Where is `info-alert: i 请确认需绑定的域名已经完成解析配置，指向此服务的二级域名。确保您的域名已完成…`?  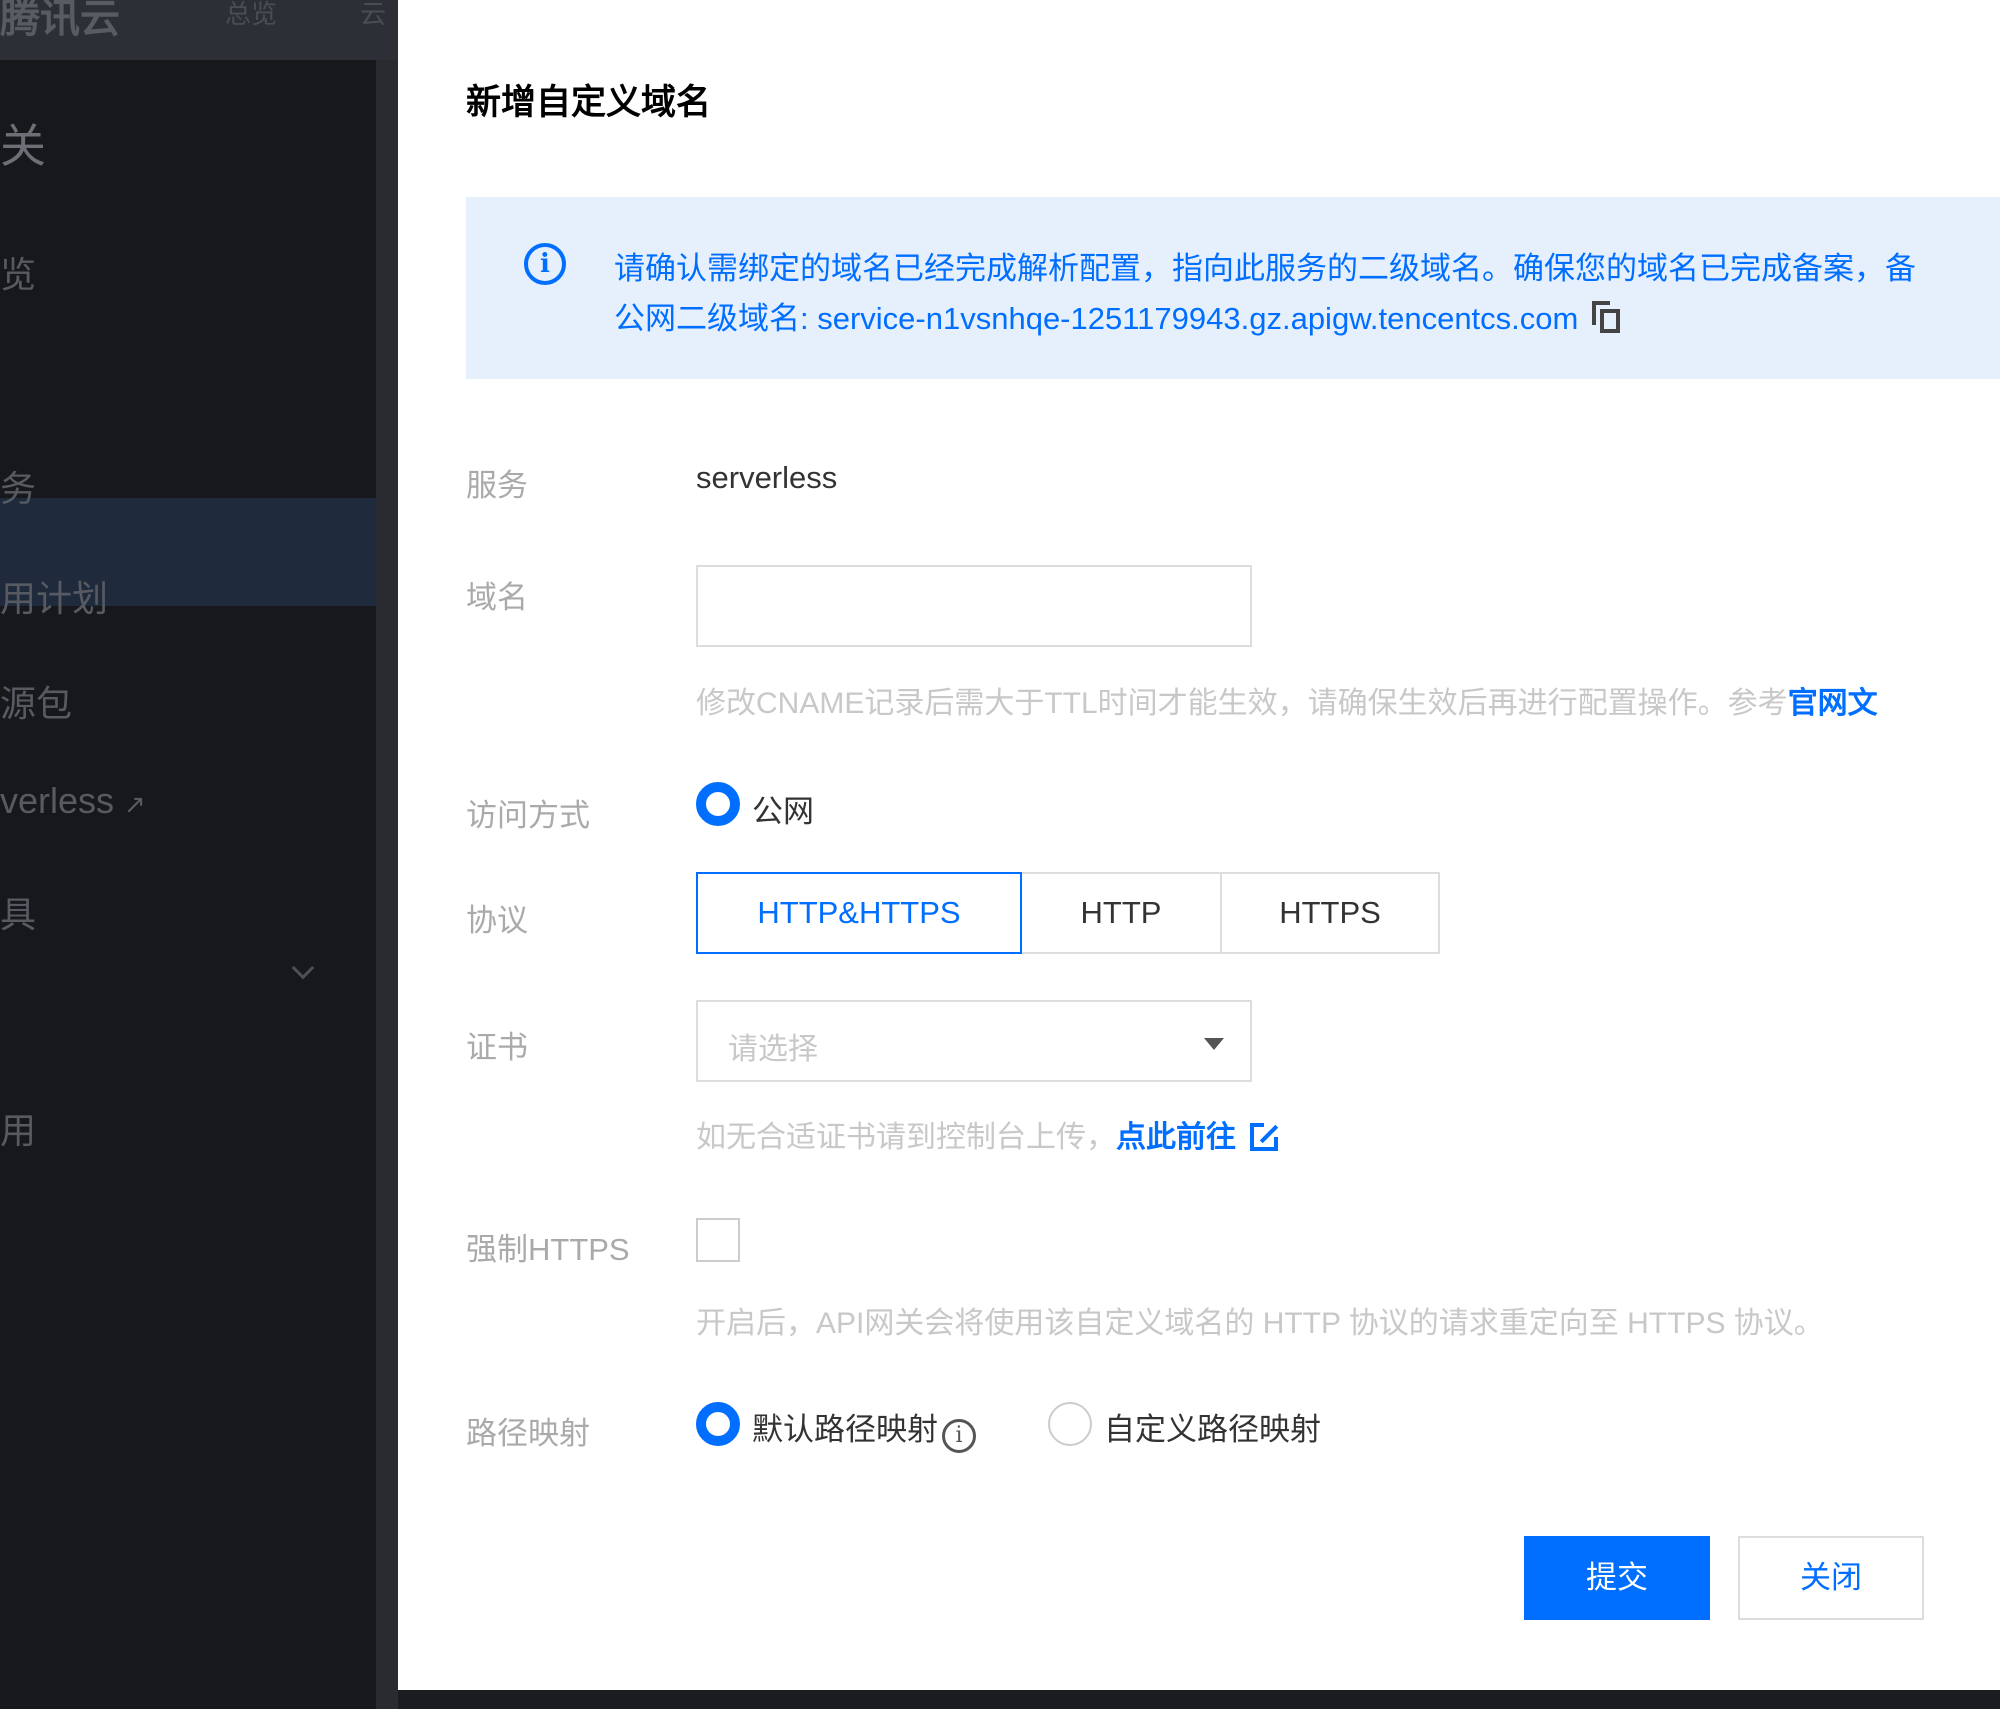
info-alert: i 请确认需绑定的域名已经完成解析配置，指向此服务的二级域名。确保您的域名已完成… is located at coordinates (1233, 288).